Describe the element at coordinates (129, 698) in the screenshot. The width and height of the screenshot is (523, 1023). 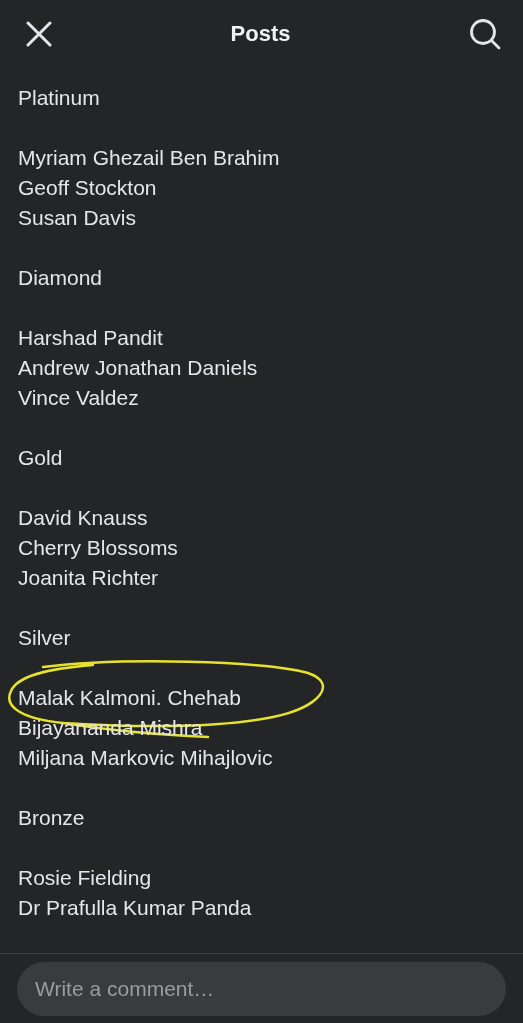
I see `sponsor-name: Malak Kalmoni. Chehab` at that location.